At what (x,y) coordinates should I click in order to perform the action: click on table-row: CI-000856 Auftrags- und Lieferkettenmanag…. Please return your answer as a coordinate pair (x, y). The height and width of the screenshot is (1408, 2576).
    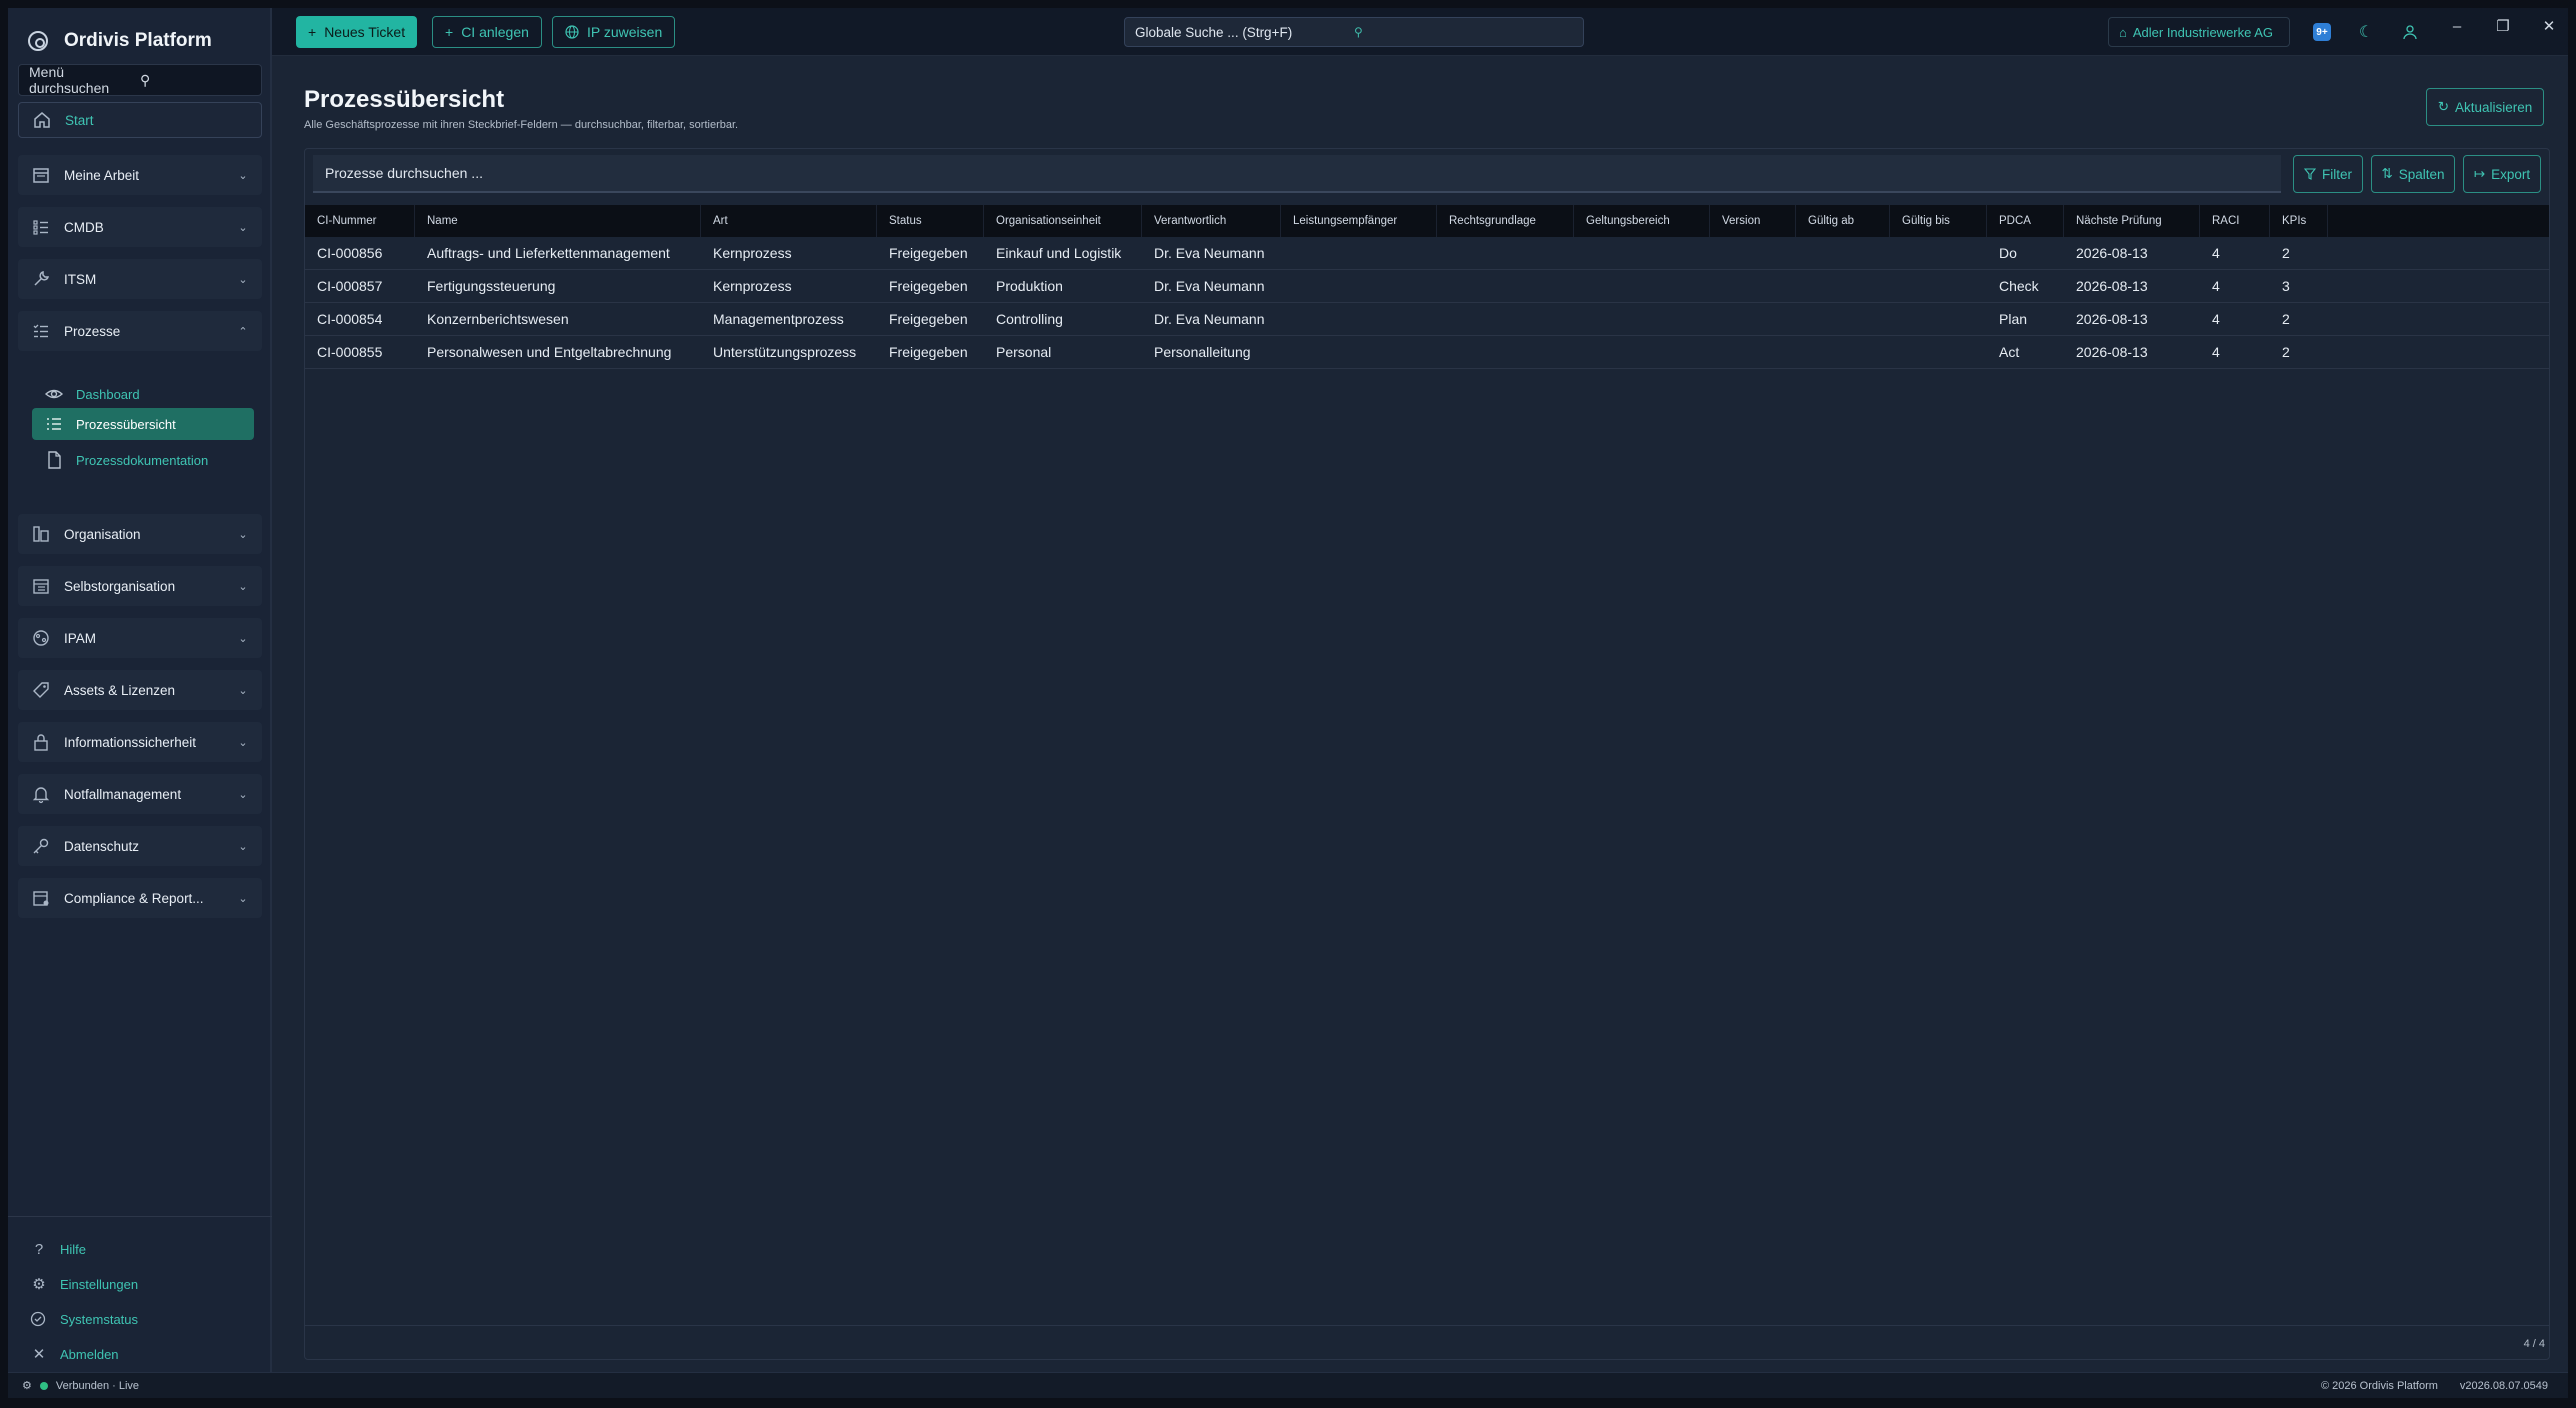
    Looking at the image, I should click on (1427, 253).